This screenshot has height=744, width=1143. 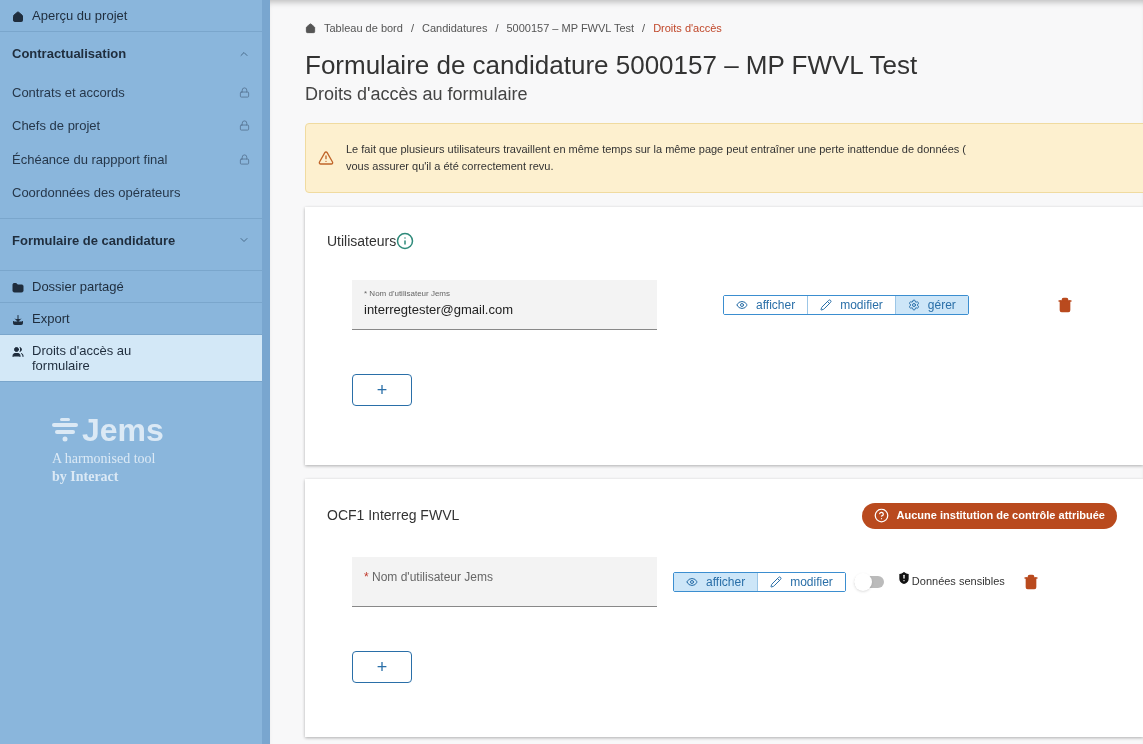 What do you see at coordinates (903, 577) in the screenshot?
I see `shield-icon` at bounding box center [903, 577].